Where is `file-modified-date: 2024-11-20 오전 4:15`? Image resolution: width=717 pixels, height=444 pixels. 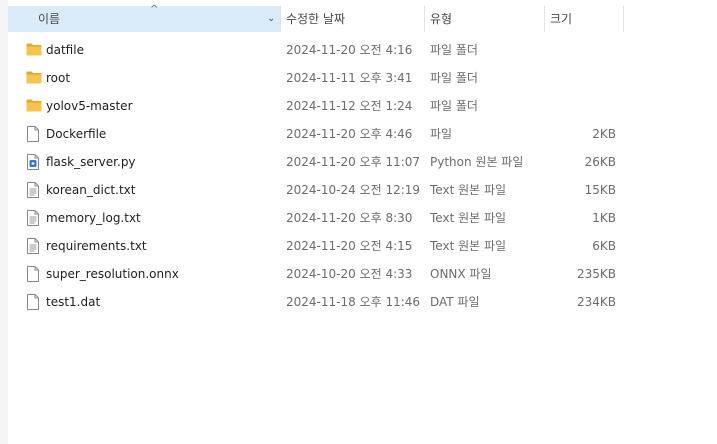 file-modified-date: 2024-11-20 오전 4:15 is located at coordinates (349, 246).